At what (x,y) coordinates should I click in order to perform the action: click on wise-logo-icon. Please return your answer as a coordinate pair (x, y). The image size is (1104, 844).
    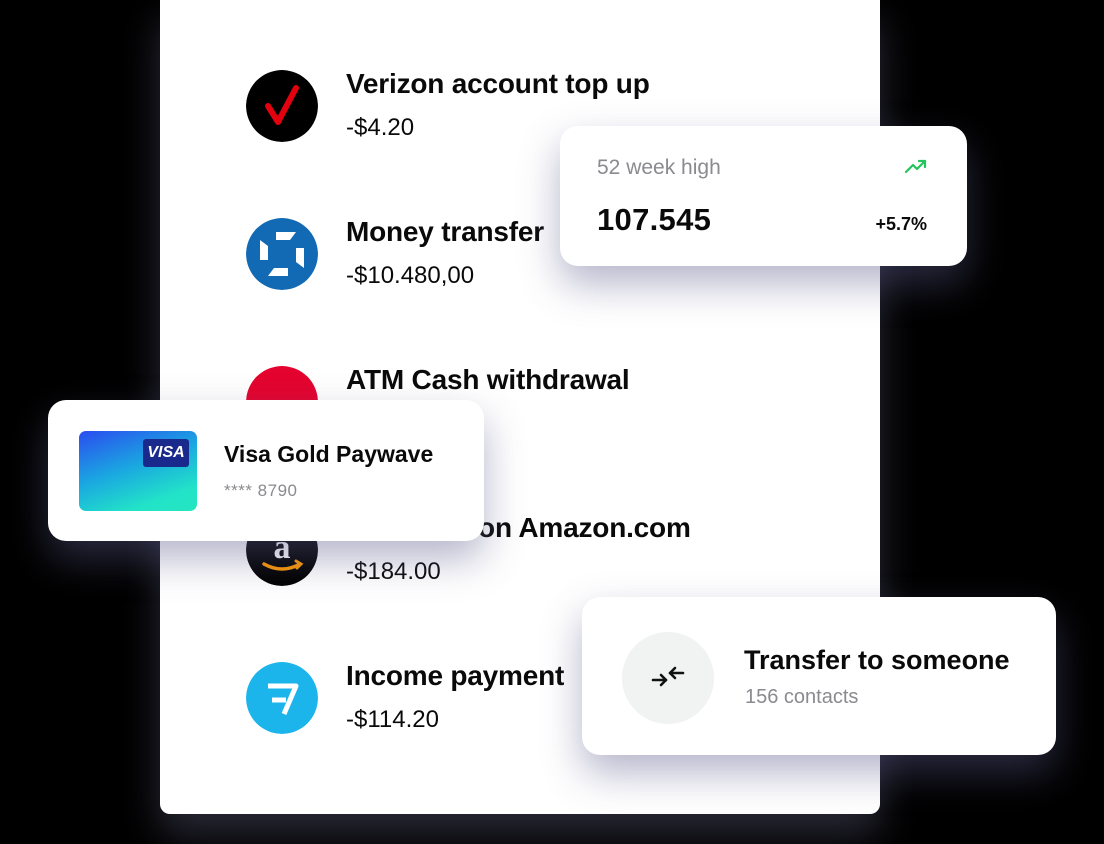
    Looking at the image, I should click on (282, 698).